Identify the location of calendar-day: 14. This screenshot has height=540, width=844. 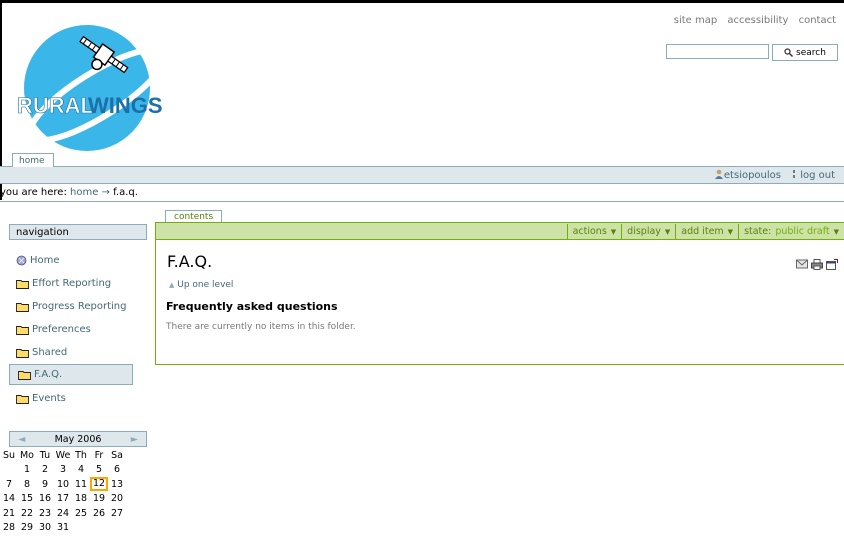
(9, 498).